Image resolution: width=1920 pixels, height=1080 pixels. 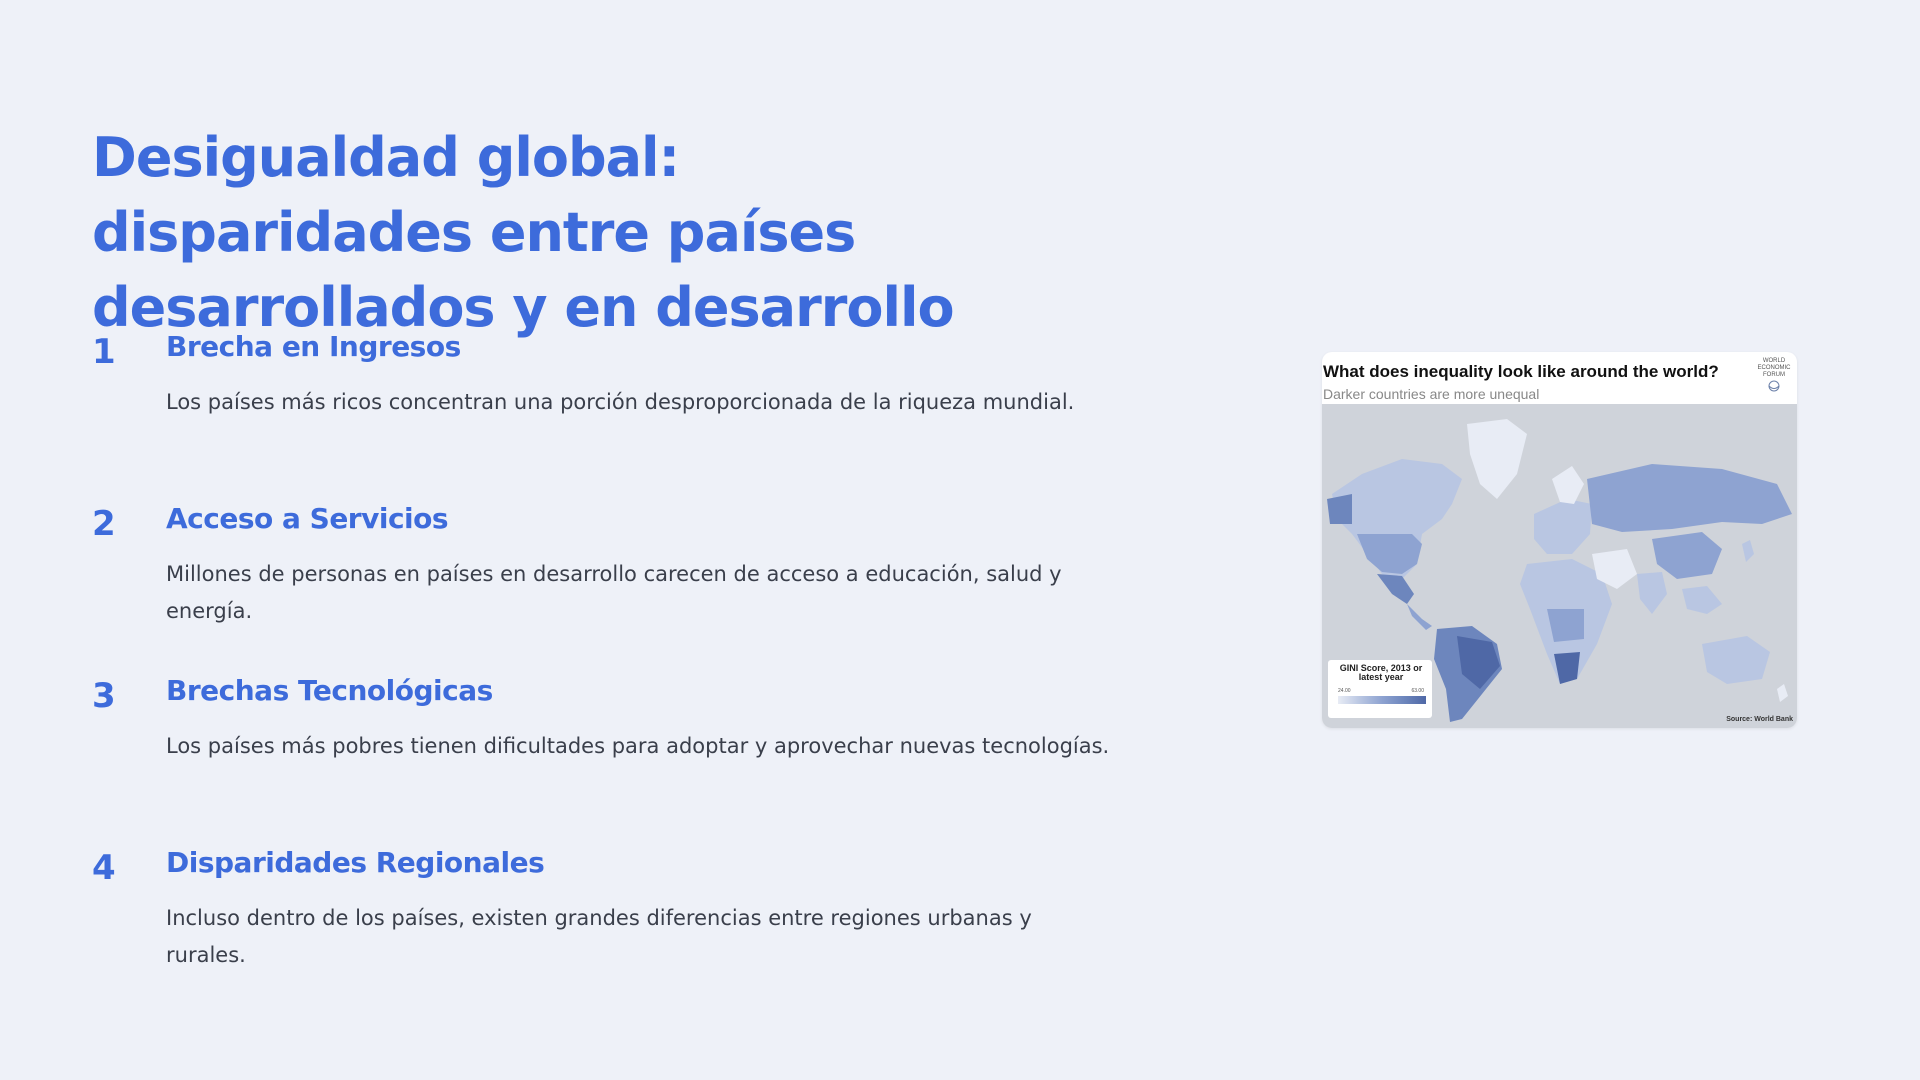 I want to click on item-heading: Brechas Tecnológicas, so click(x=329, y=690).